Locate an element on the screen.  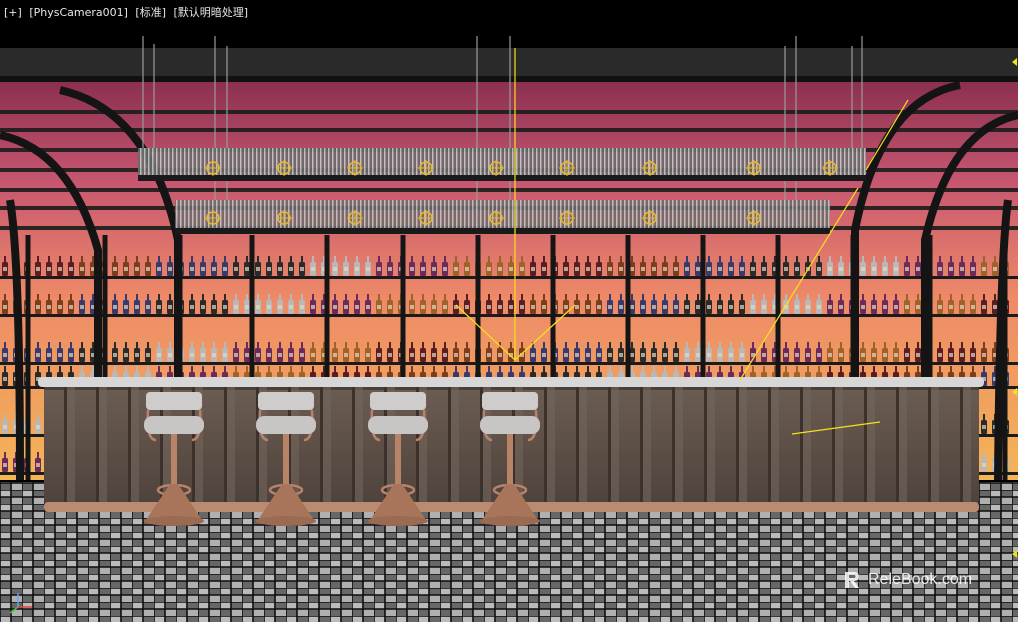
axis-gizmo-icon is located at coordinates (20, 603).